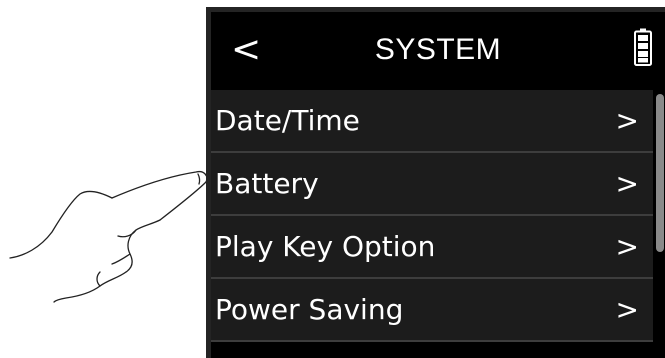  I want to click on menu-item-label: Date/Time, so click(287, 120).